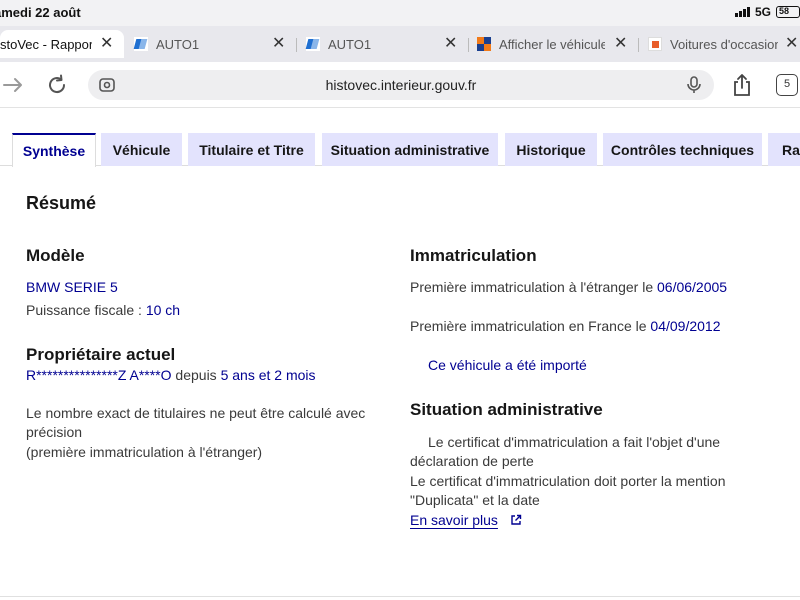  Describe the element at coordinates (473, 255) in the screenshot. I see `heading-immatriculation: Immatriculation` at that location.